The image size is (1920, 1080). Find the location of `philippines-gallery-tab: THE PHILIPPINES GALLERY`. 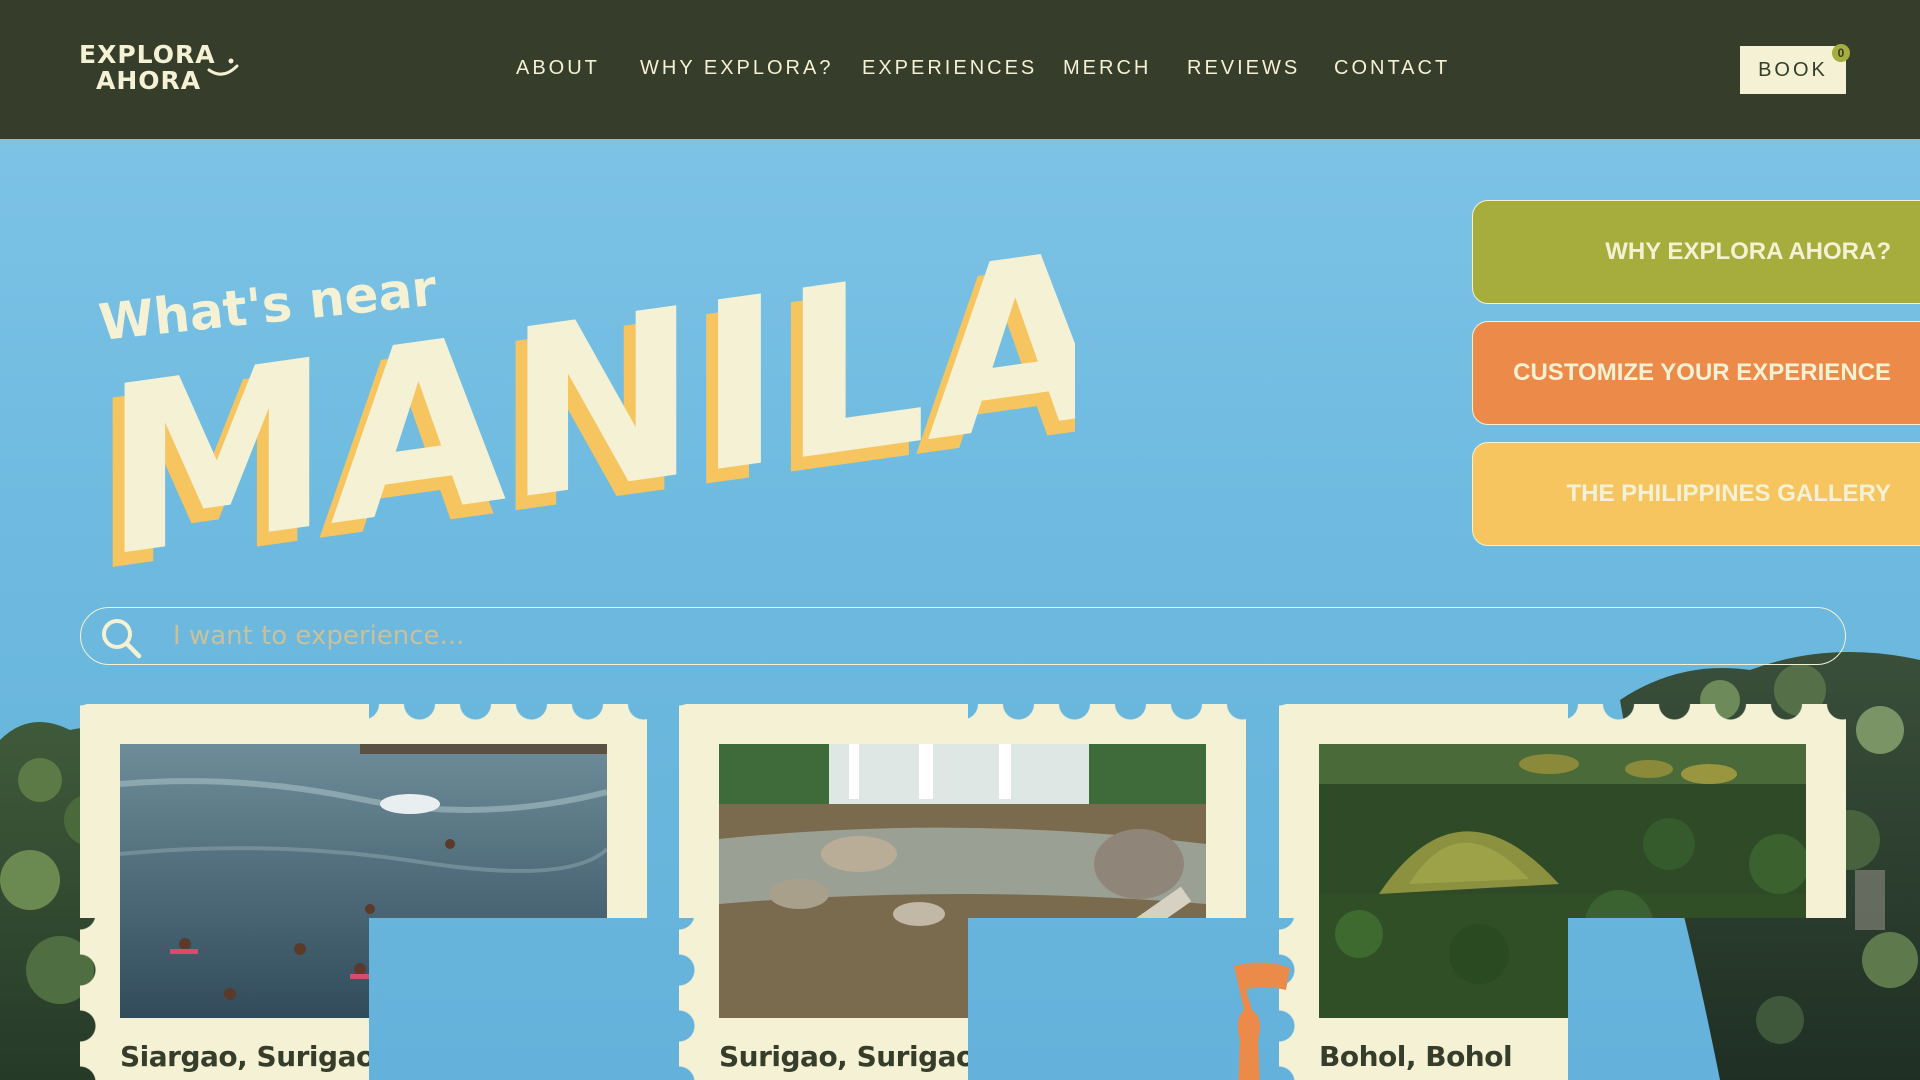

philippines-gallery-tab: THE PHILIPPINES GALLERY is located at coordinates (1696, 494).